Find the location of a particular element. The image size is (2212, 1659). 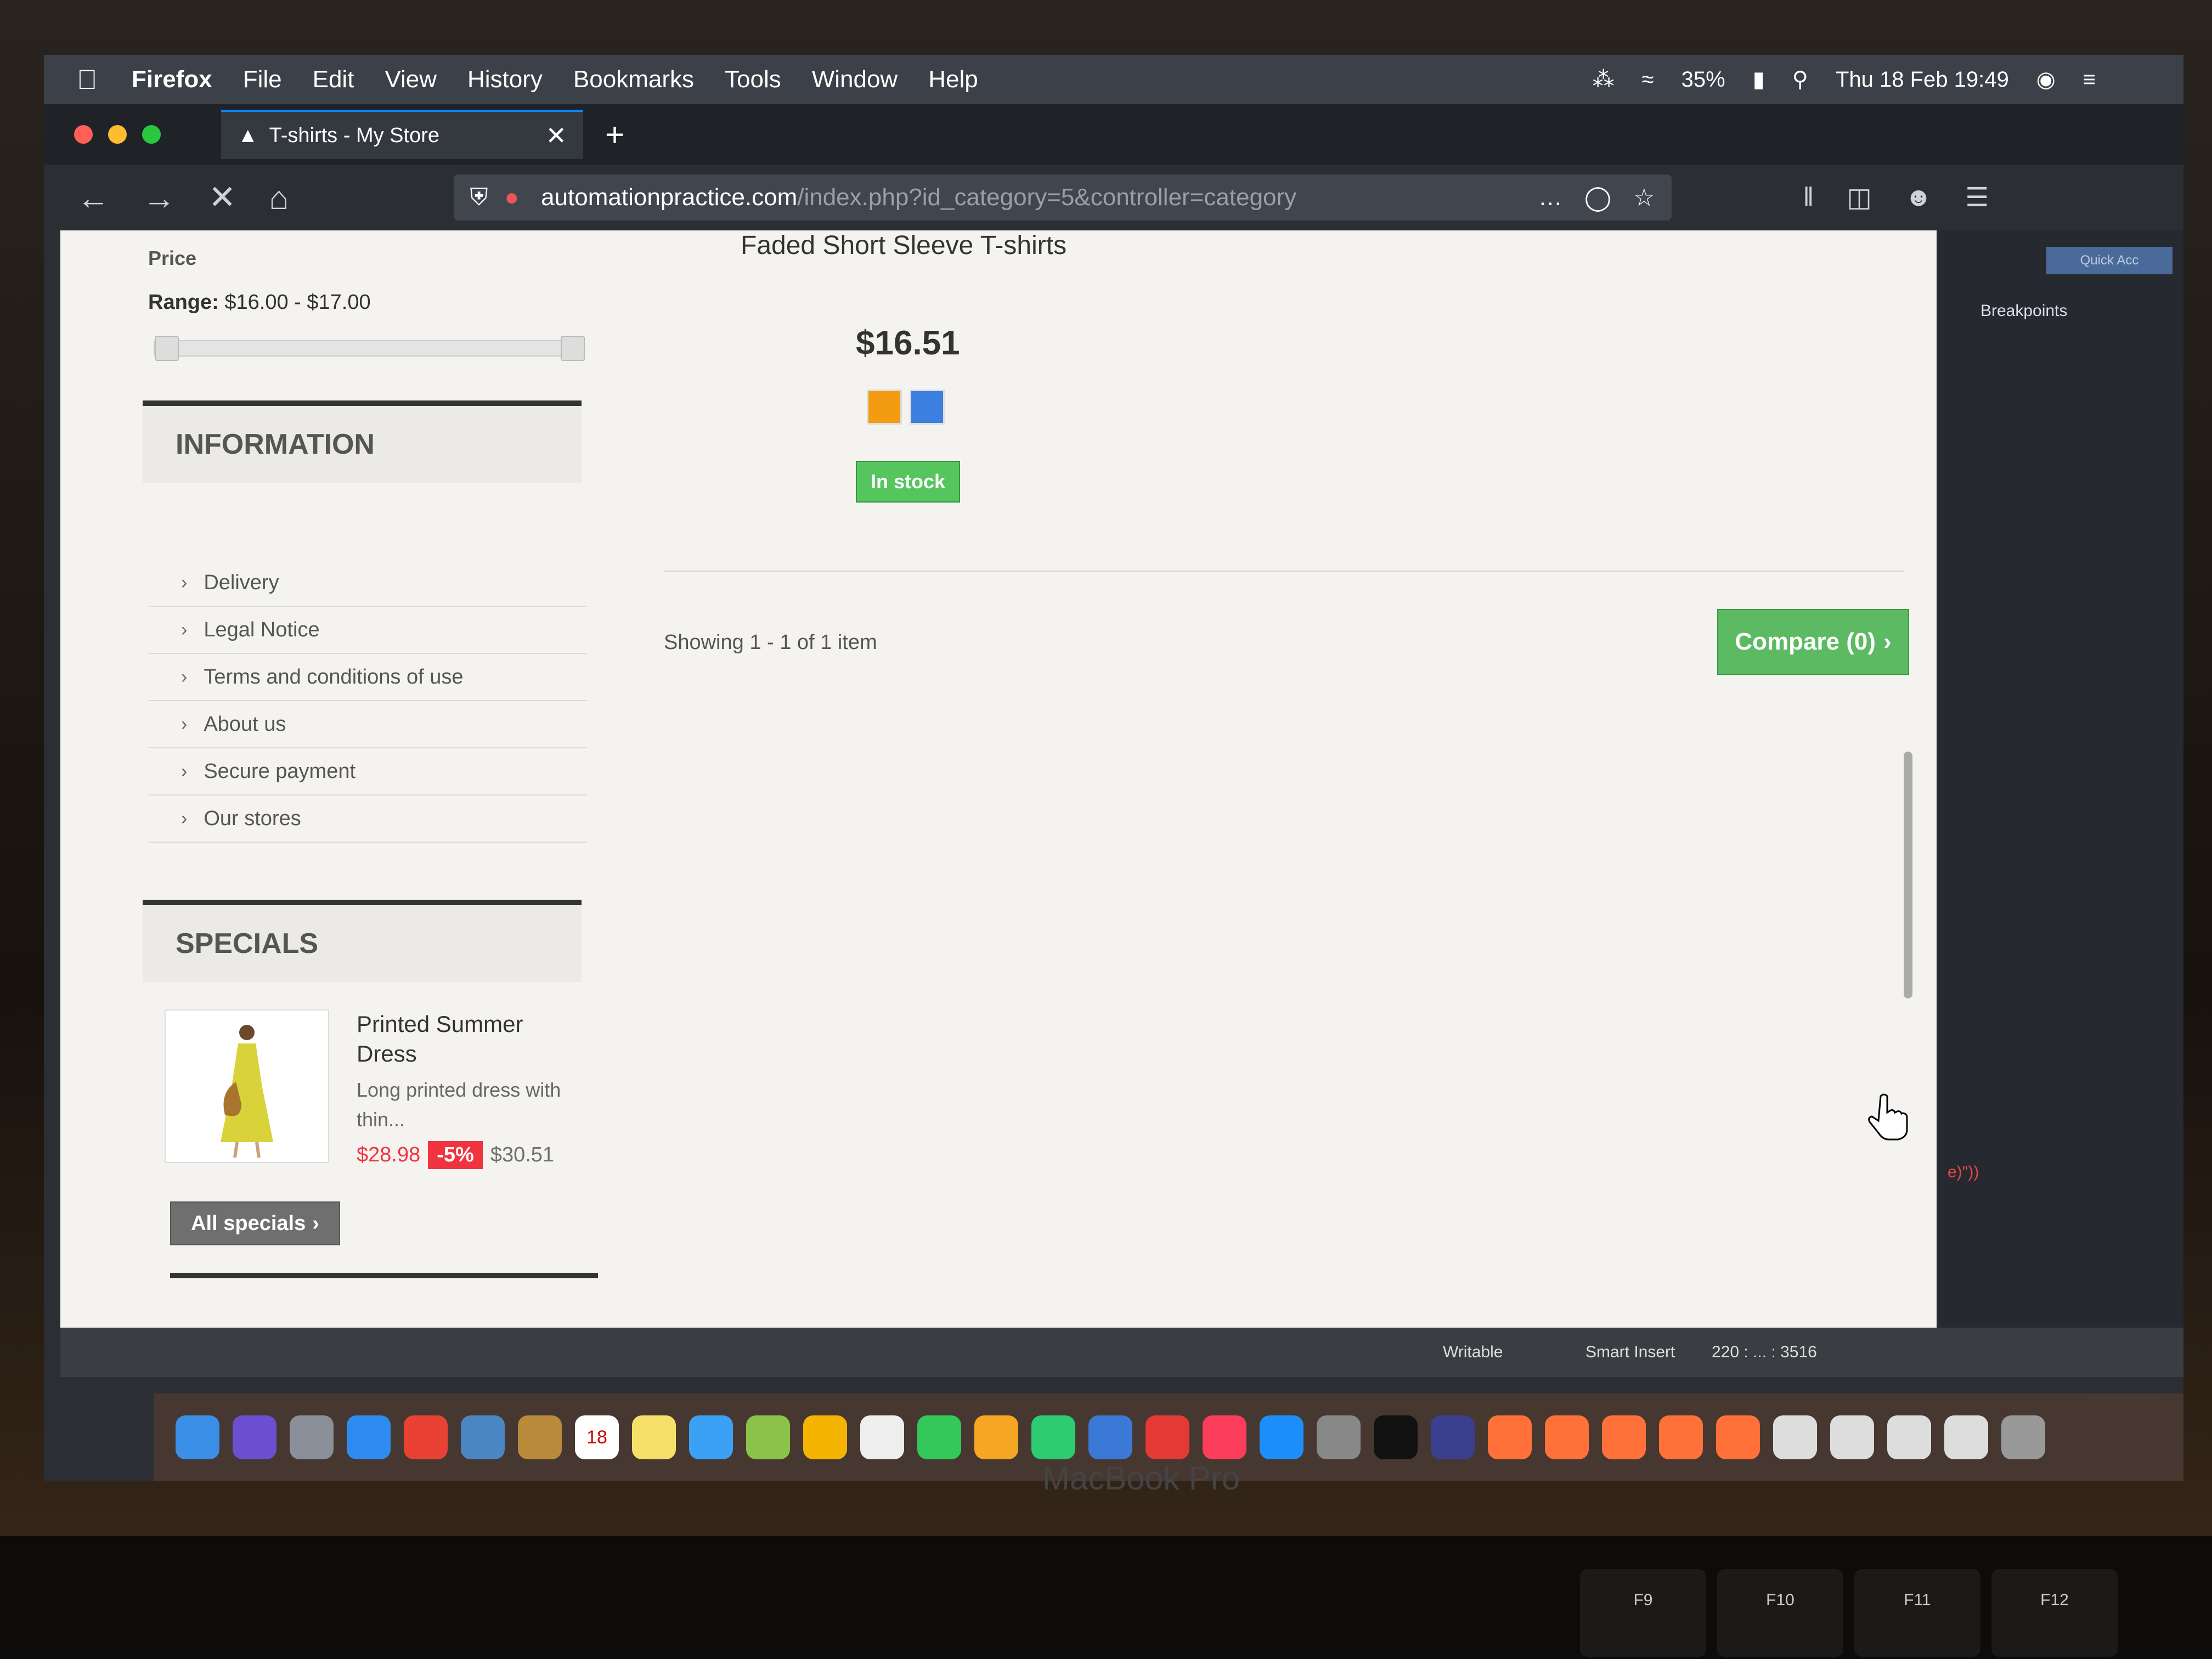

calendar-icon: 18 is located at coordinates (597, 1437).